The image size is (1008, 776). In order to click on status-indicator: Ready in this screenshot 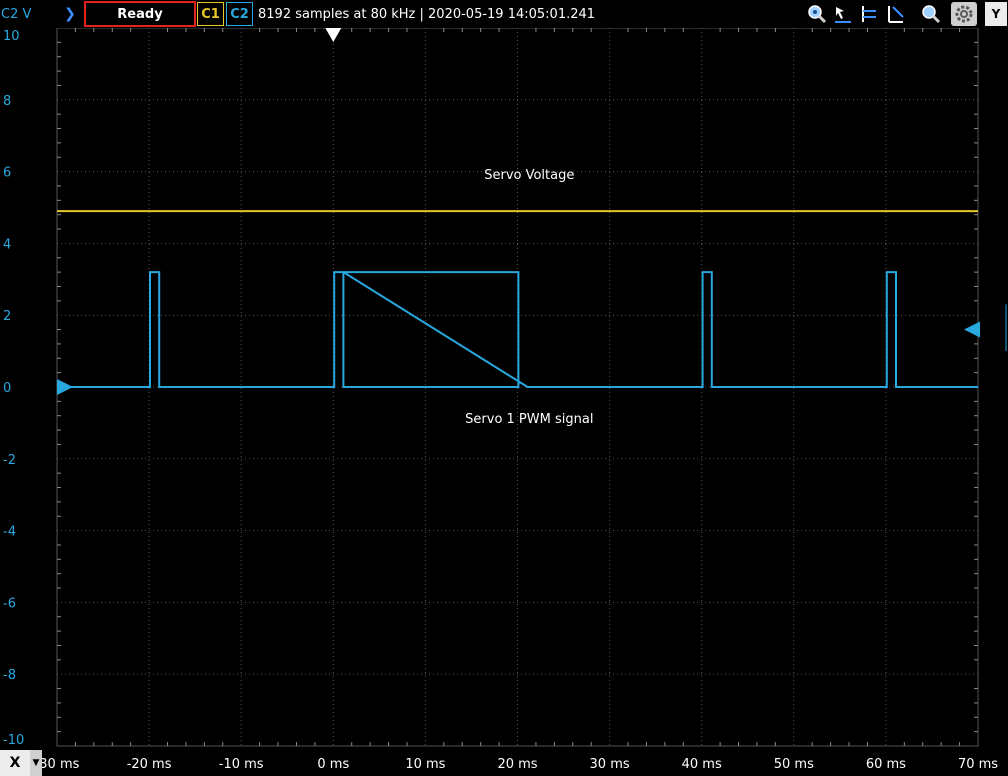, I will do `click(140, 14)`.